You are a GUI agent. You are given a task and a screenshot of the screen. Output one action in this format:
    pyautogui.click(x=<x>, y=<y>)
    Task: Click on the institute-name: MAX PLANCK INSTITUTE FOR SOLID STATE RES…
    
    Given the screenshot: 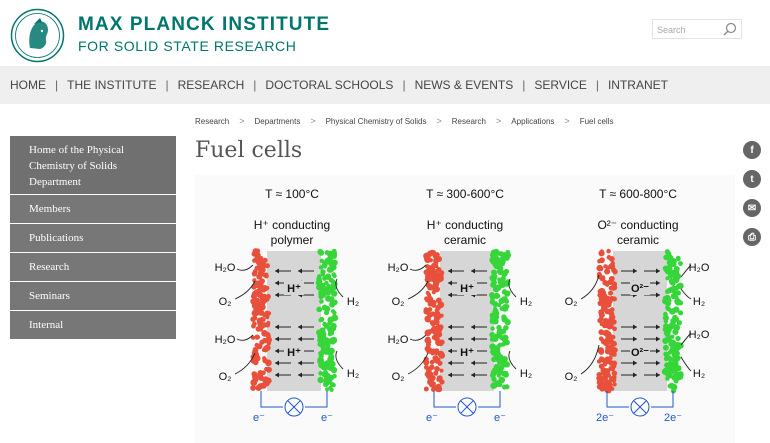 What is the action you would take?
    pyautogui.click(x=204, y=35)
    